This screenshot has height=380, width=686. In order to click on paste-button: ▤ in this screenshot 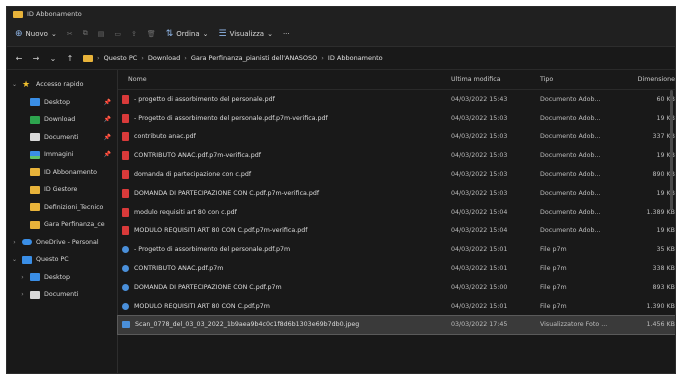, I will do `click(101, 34)`.